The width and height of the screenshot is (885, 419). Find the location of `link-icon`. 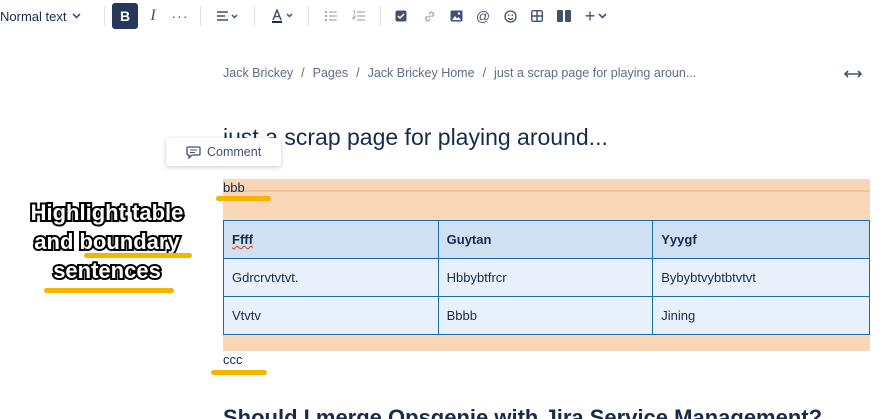

link-icon is located at coordinates (429, 16).